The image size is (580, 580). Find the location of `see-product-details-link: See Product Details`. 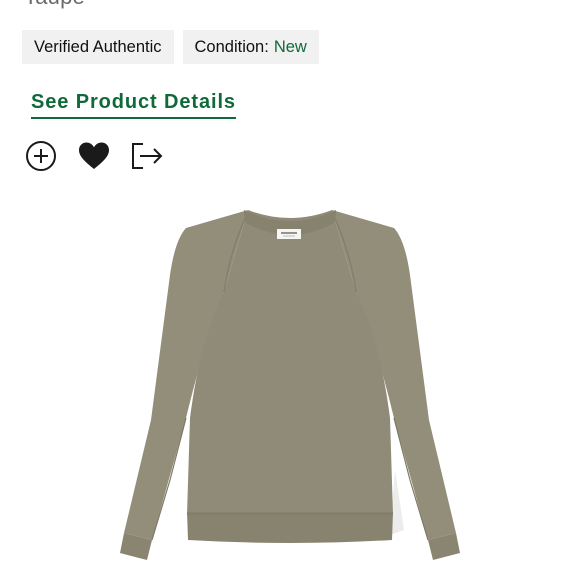

see-product-details-link: See Product Details is located at coordinates (133, 105).